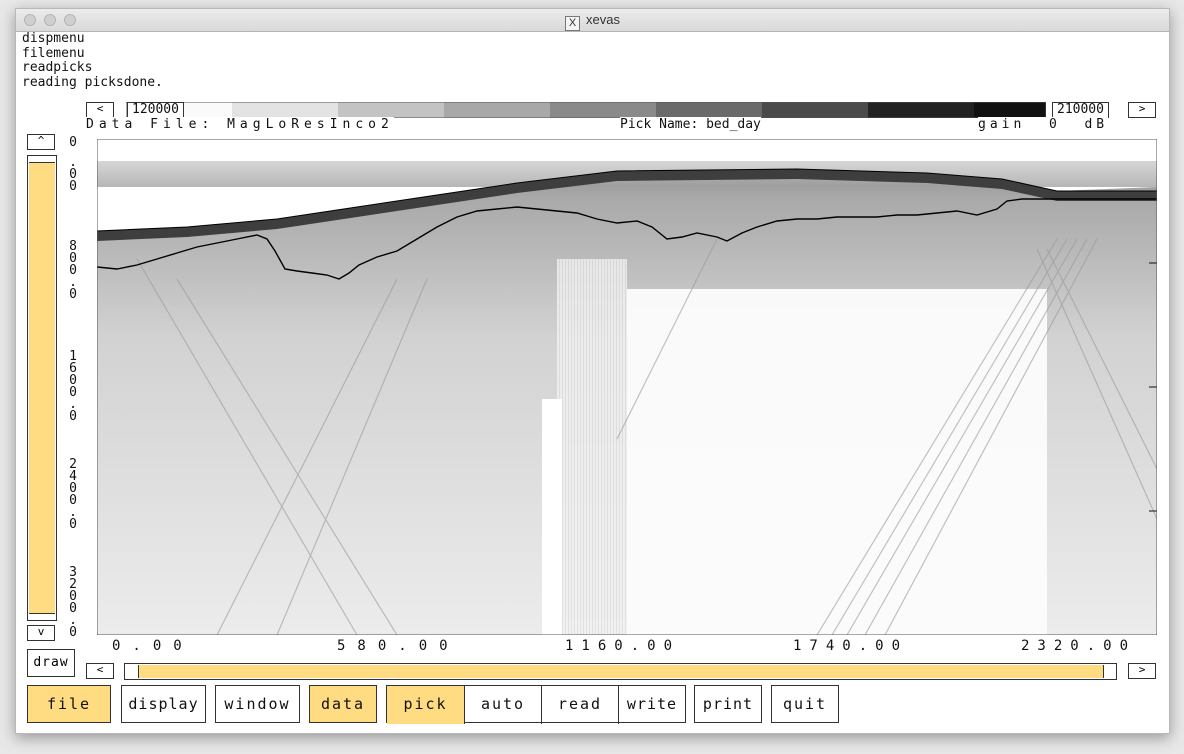 This screenshot has height=754, width=1184. I want to click on log-line: readpicks, so click(57, 67).